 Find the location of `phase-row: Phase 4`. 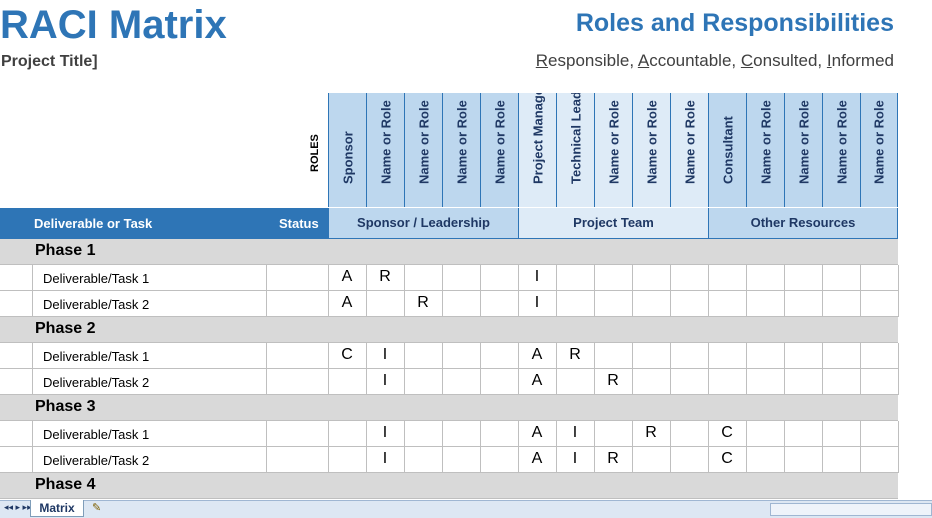

phase-row: Phase 4 is located at coordinates (449, 486).